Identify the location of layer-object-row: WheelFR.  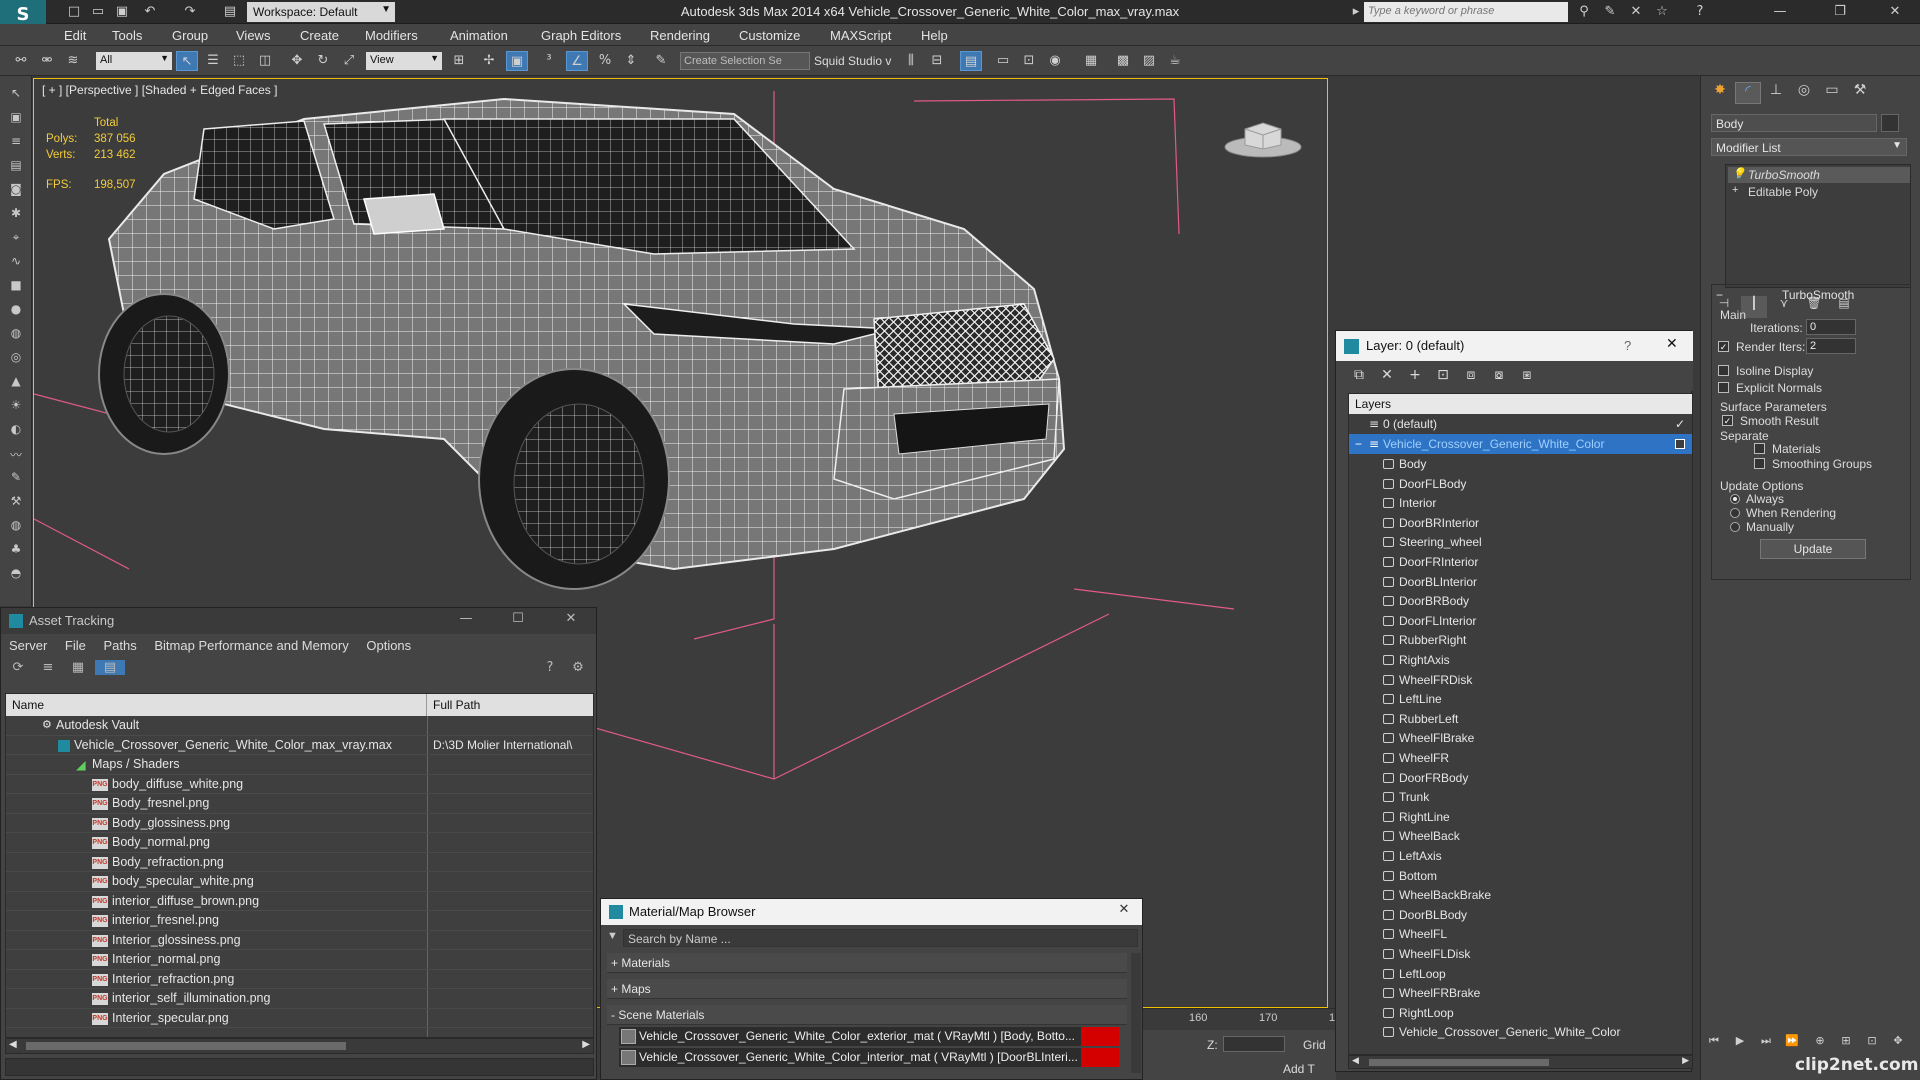
(1520, 758).